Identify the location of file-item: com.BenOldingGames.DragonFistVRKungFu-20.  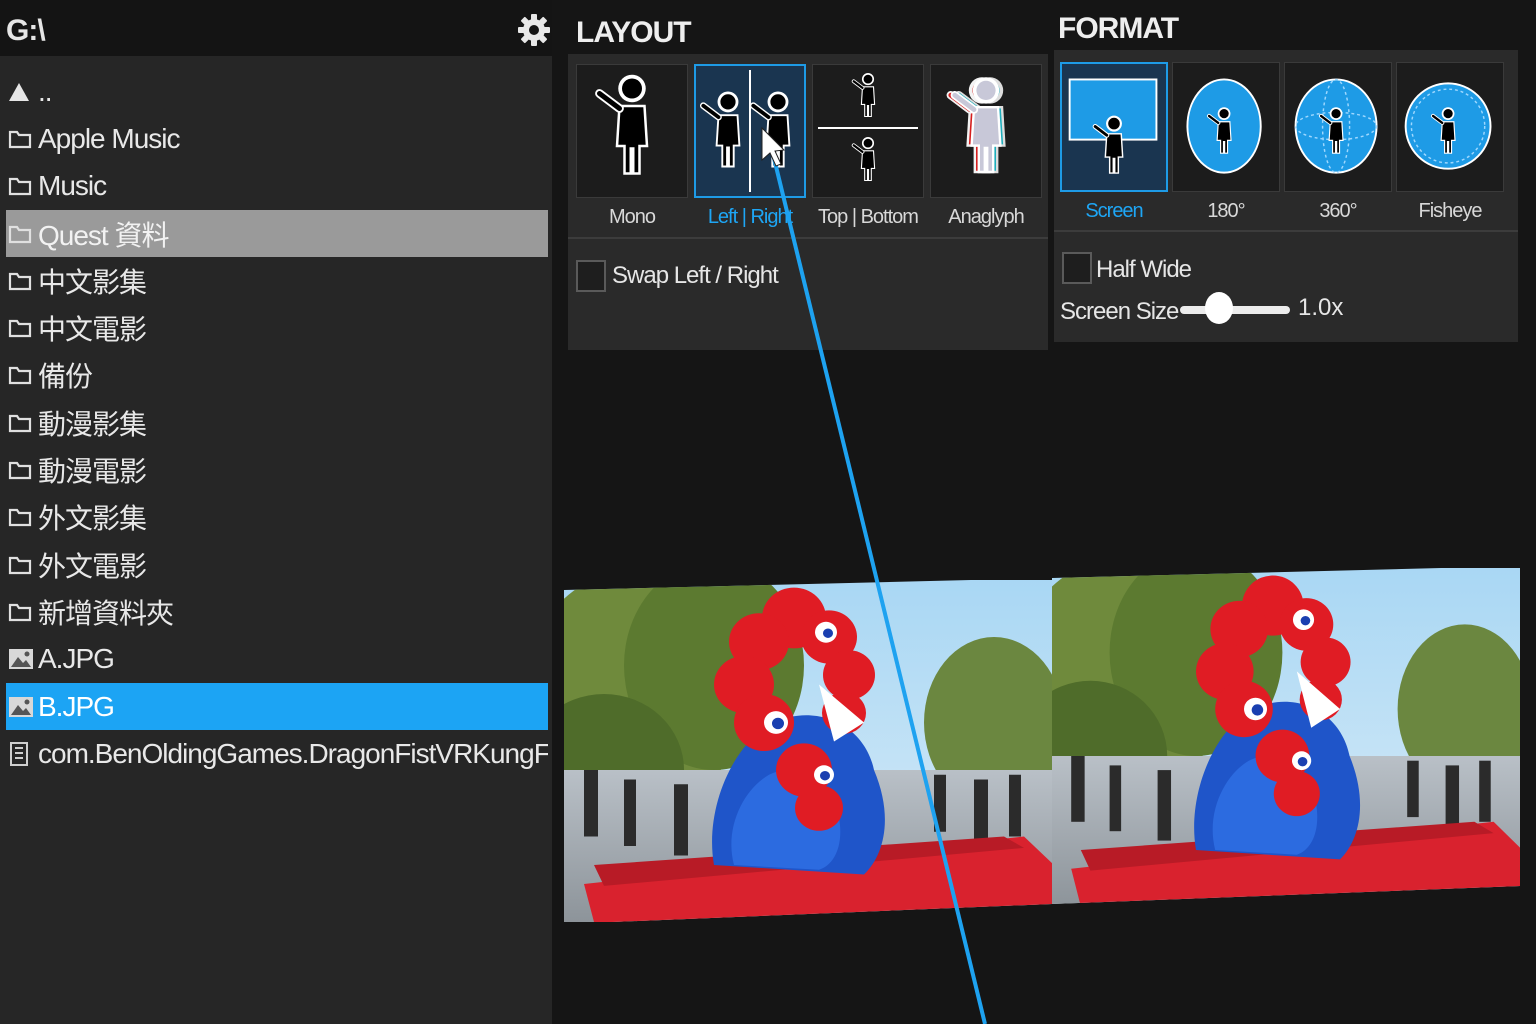
(277, 753).